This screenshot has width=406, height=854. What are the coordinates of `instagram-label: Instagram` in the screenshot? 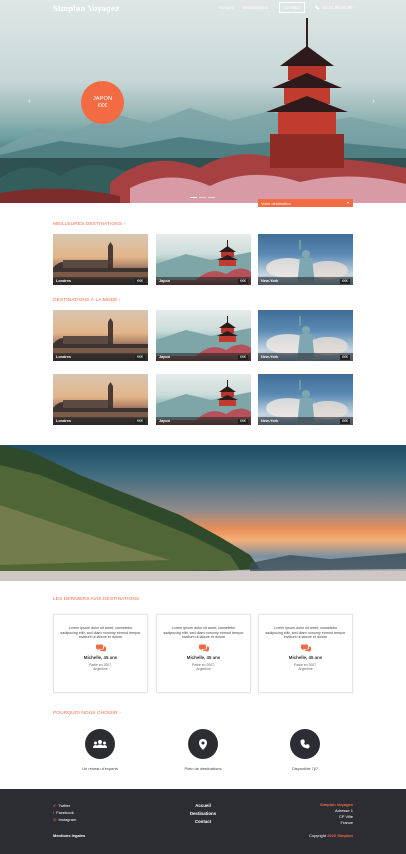 It's located at (67, 819).